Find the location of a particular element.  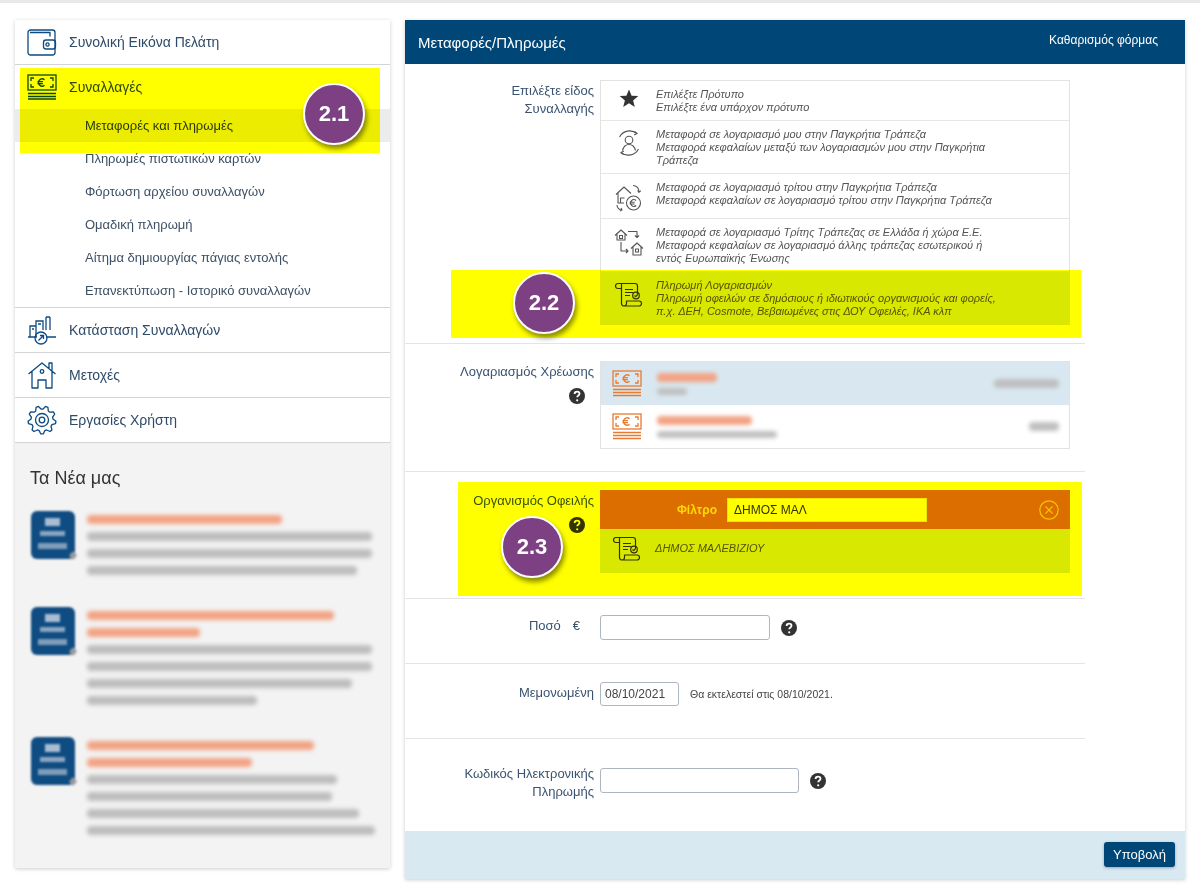

account-option is located at coordinates (835, 383).